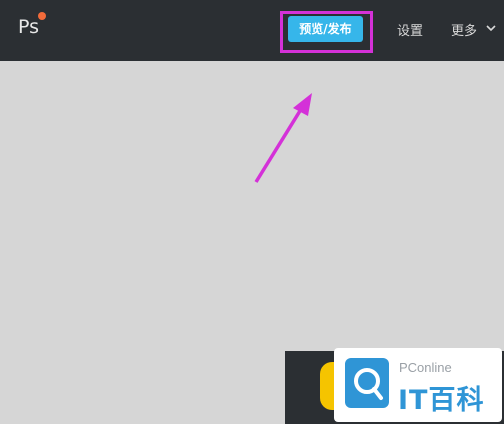 The height and width of the screenshot is (424, 504). I want to click on watermark-logo-icon, so click(367, 383).